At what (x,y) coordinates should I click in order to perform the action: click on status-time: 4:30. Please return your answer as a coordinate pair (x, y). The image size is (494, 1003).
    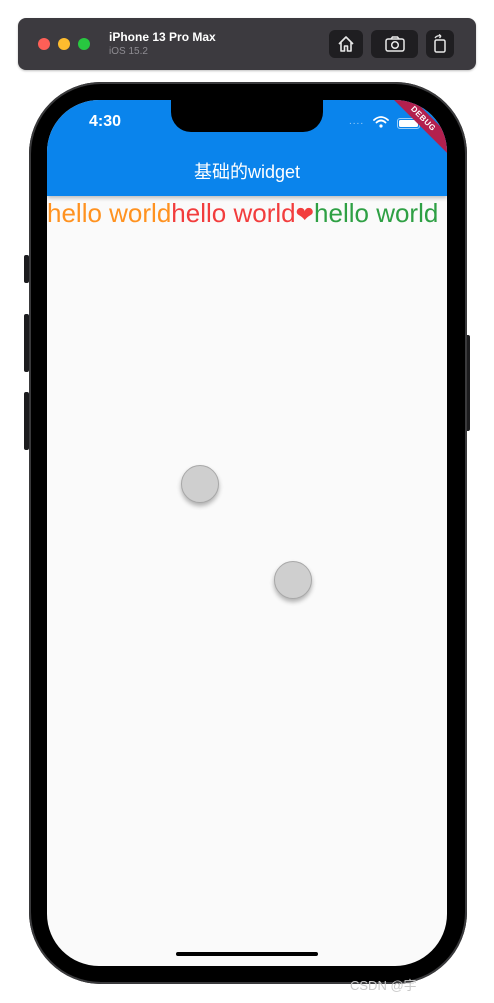
    Looking at the image, I should click on (105, 121).